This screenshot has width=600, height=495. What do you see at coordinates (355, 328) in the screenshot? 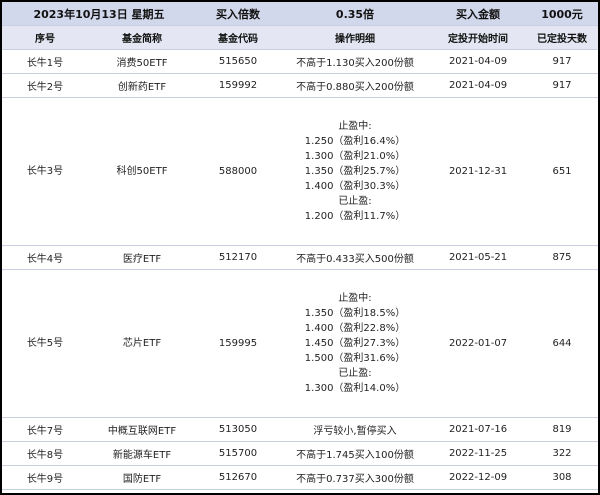
I see `detail-line: 1.400（盈利22.8%）` at bounding box center [355, 328].